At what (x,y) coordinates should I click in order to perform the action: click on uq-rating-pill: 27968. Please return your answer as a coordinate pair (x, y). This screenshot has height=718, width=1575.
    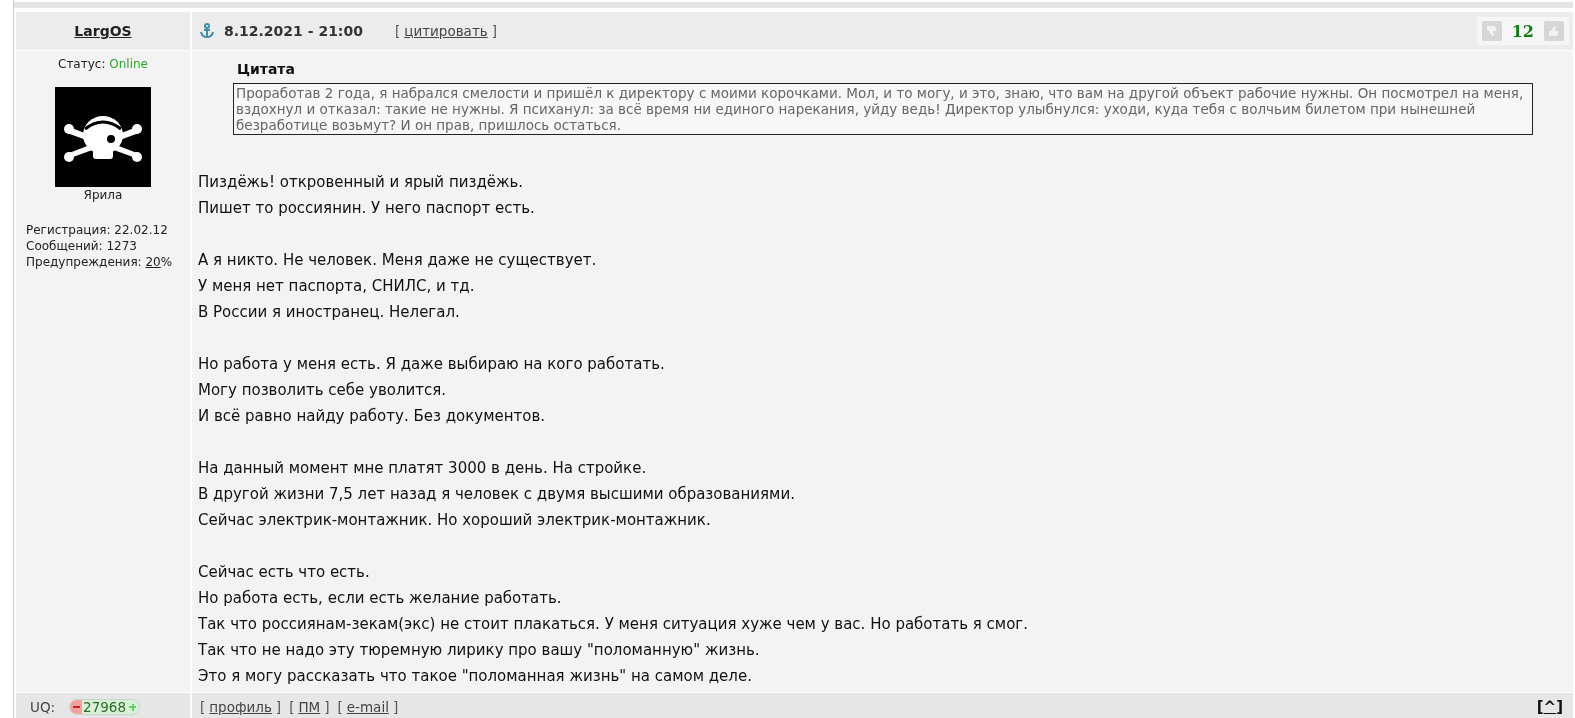
    Looking at the image, I should click on (104, 707).